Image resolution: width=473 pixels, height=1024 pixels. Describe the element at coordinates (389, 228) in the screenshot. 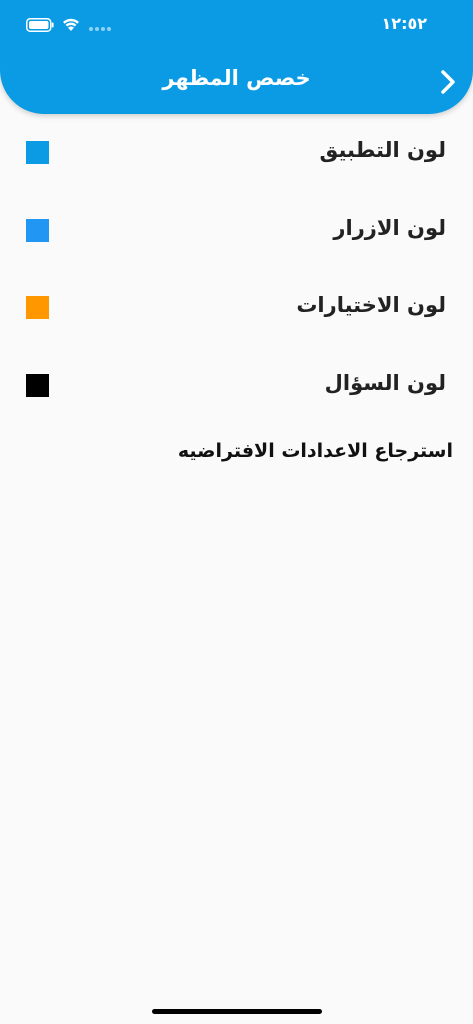

I see `buttons-color-label: لون الازرار` at that location.